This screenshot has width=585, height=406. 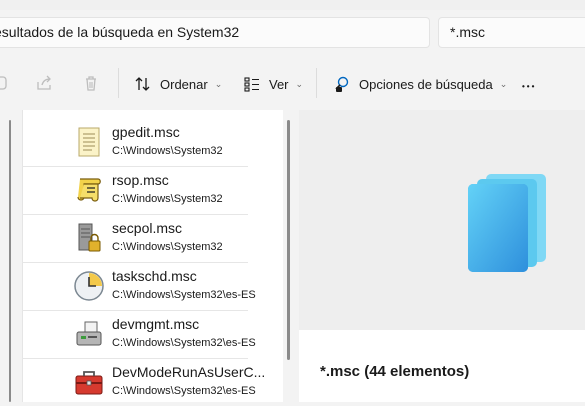 What do you see at coordinates (342, 84) in the screenshot?
I see `search-options-icon` at bounding box center [342, 84].